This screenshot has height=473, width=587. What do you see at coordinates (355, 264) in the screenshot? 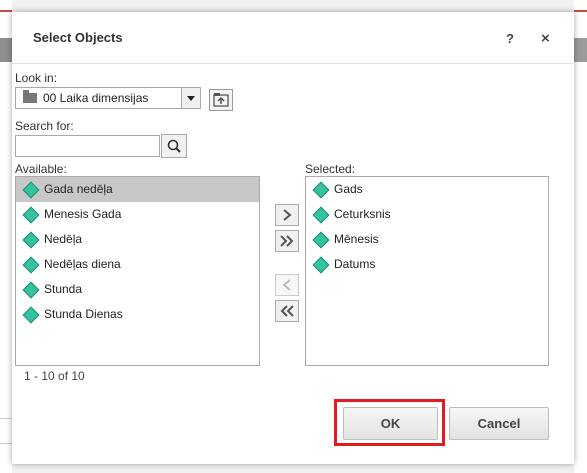
I see `list-item-label: Datums` at bounding box center [355, 264].